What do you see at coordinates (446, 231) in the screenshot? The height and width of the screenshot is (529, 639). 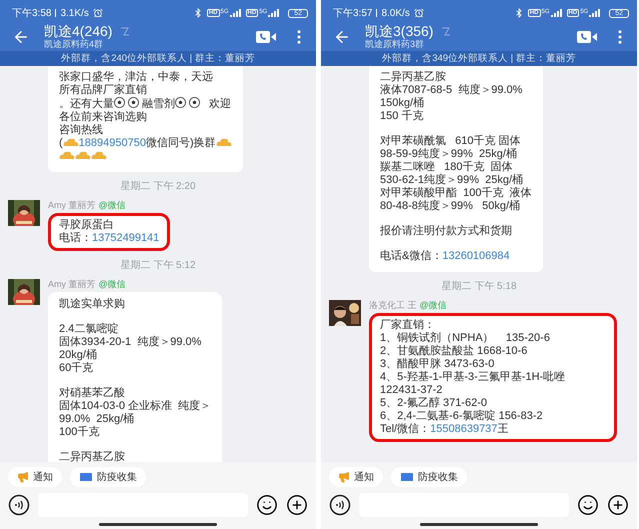 I see `message-text: 报价请注明付款方式和货期` at bounding box center [446, 231].